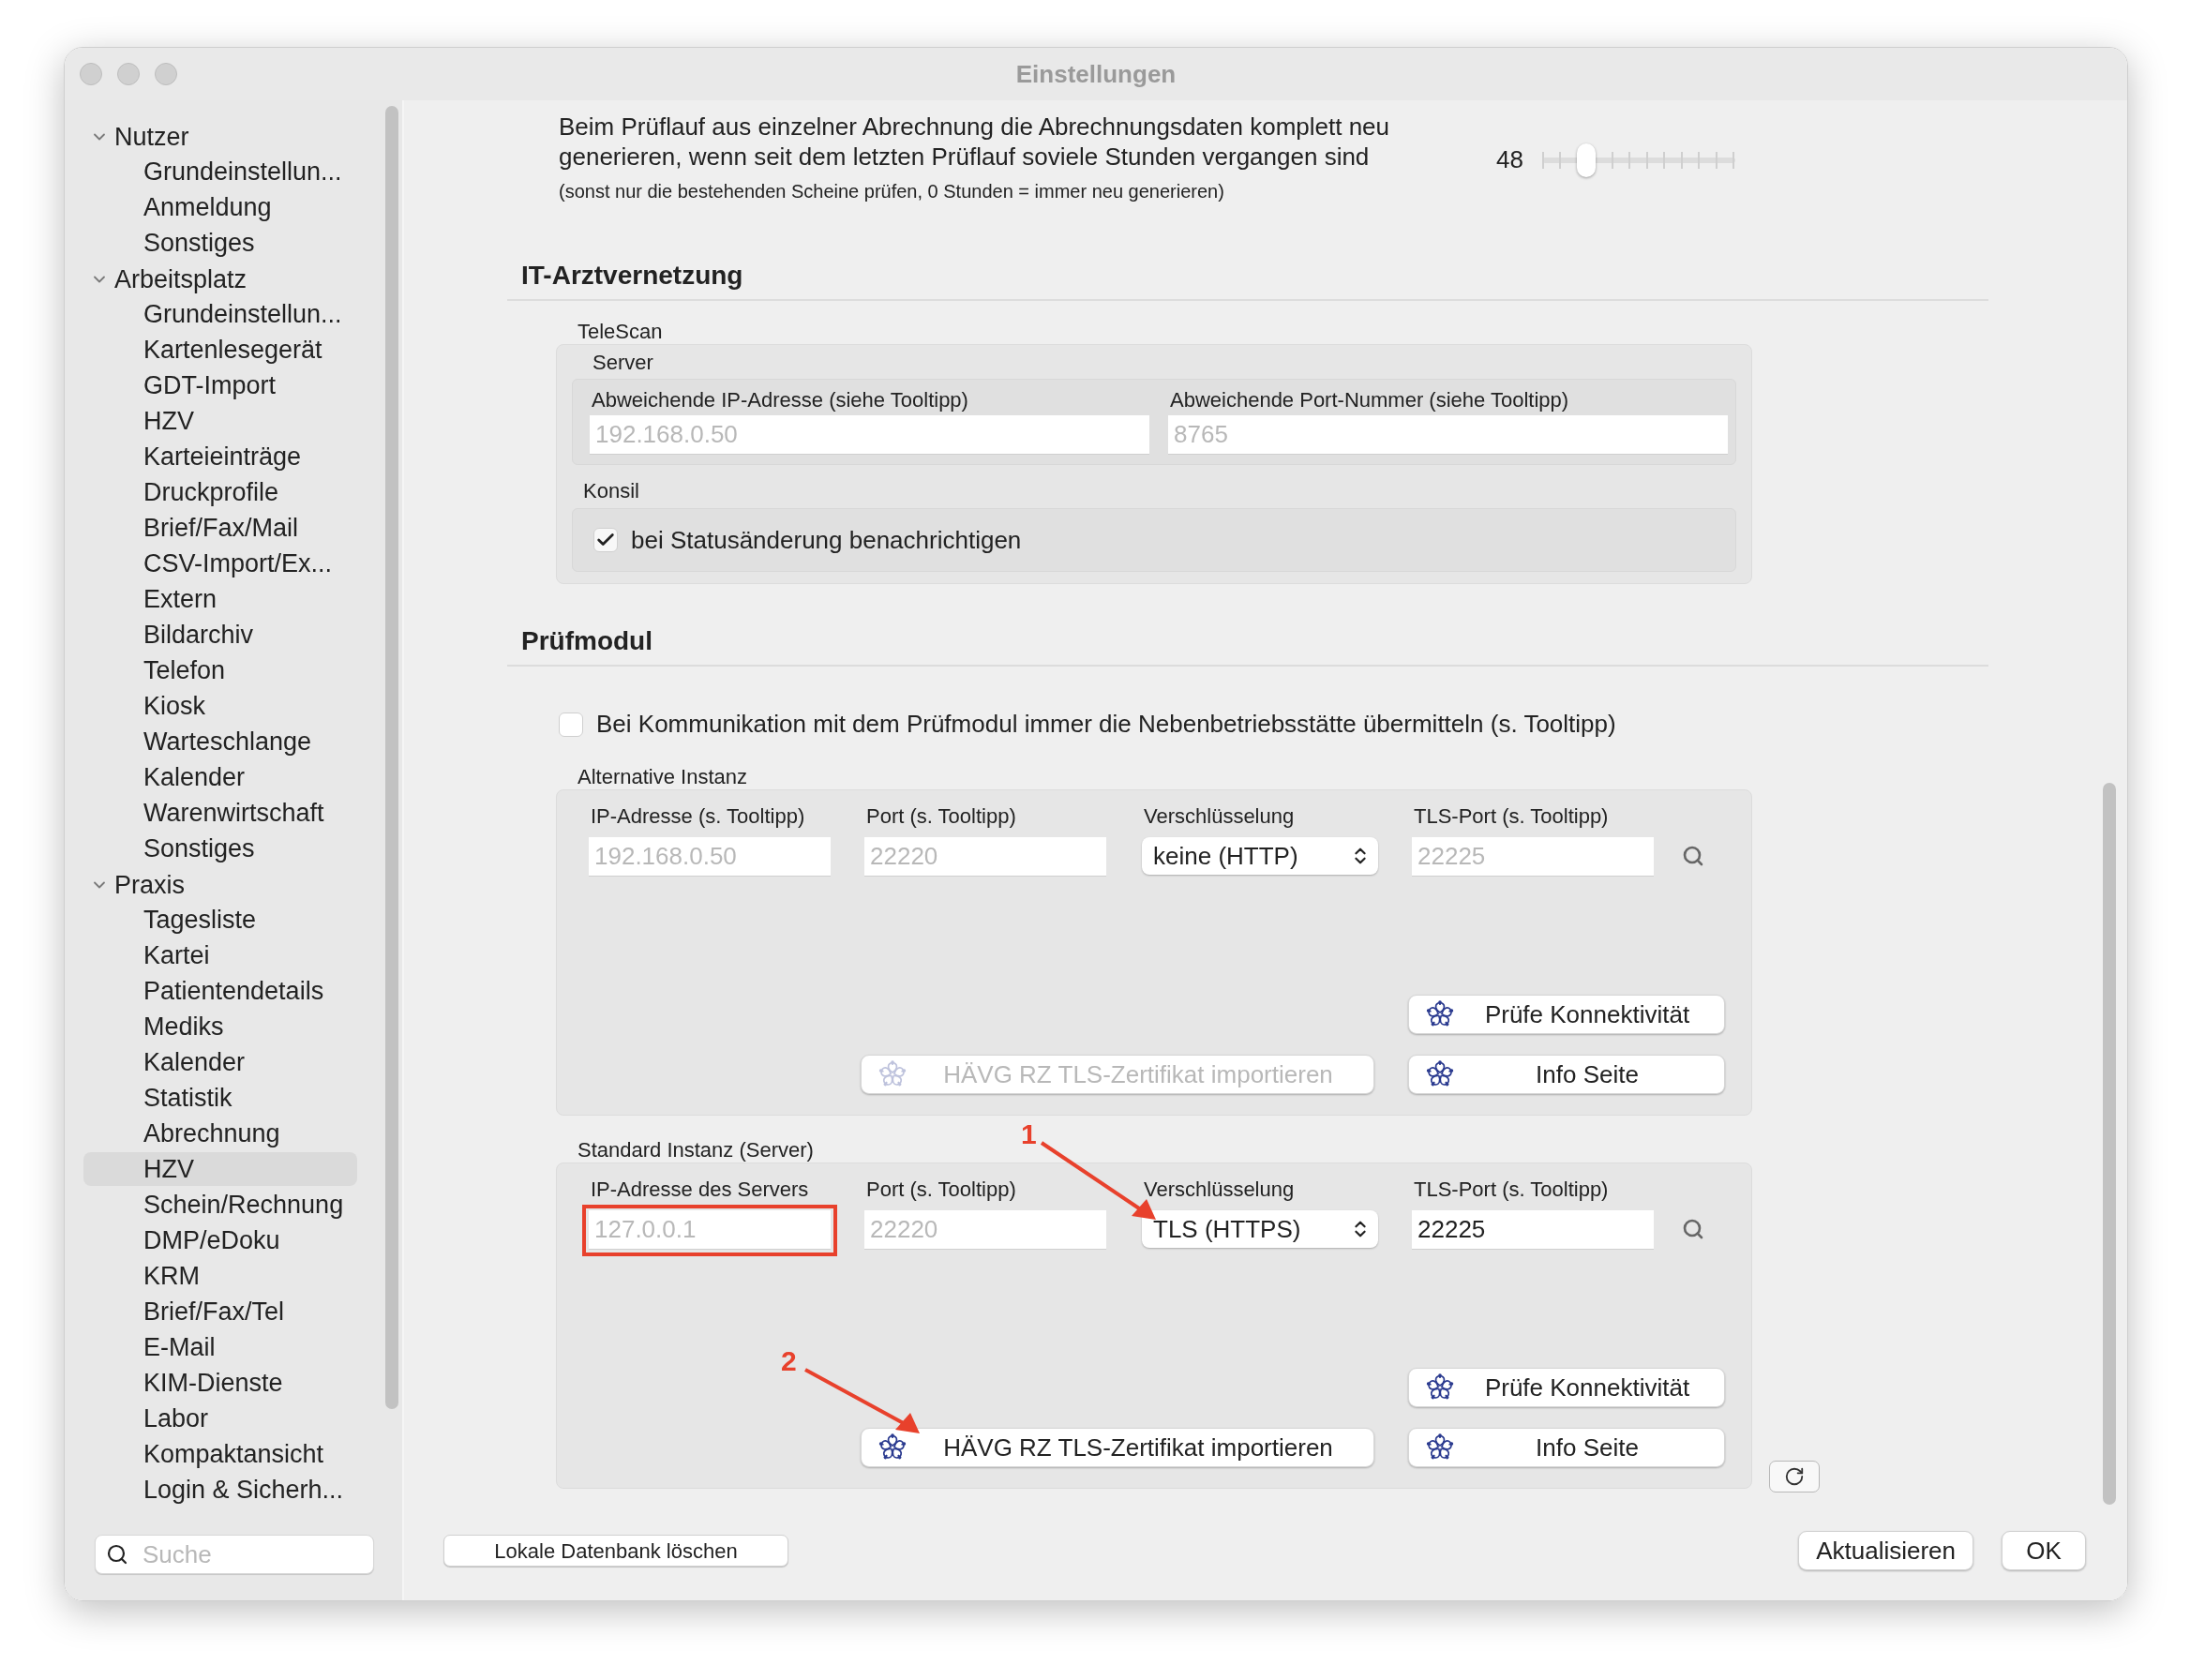  I want to click on footer-button: Aktualisieren, so click(1885, 1550).